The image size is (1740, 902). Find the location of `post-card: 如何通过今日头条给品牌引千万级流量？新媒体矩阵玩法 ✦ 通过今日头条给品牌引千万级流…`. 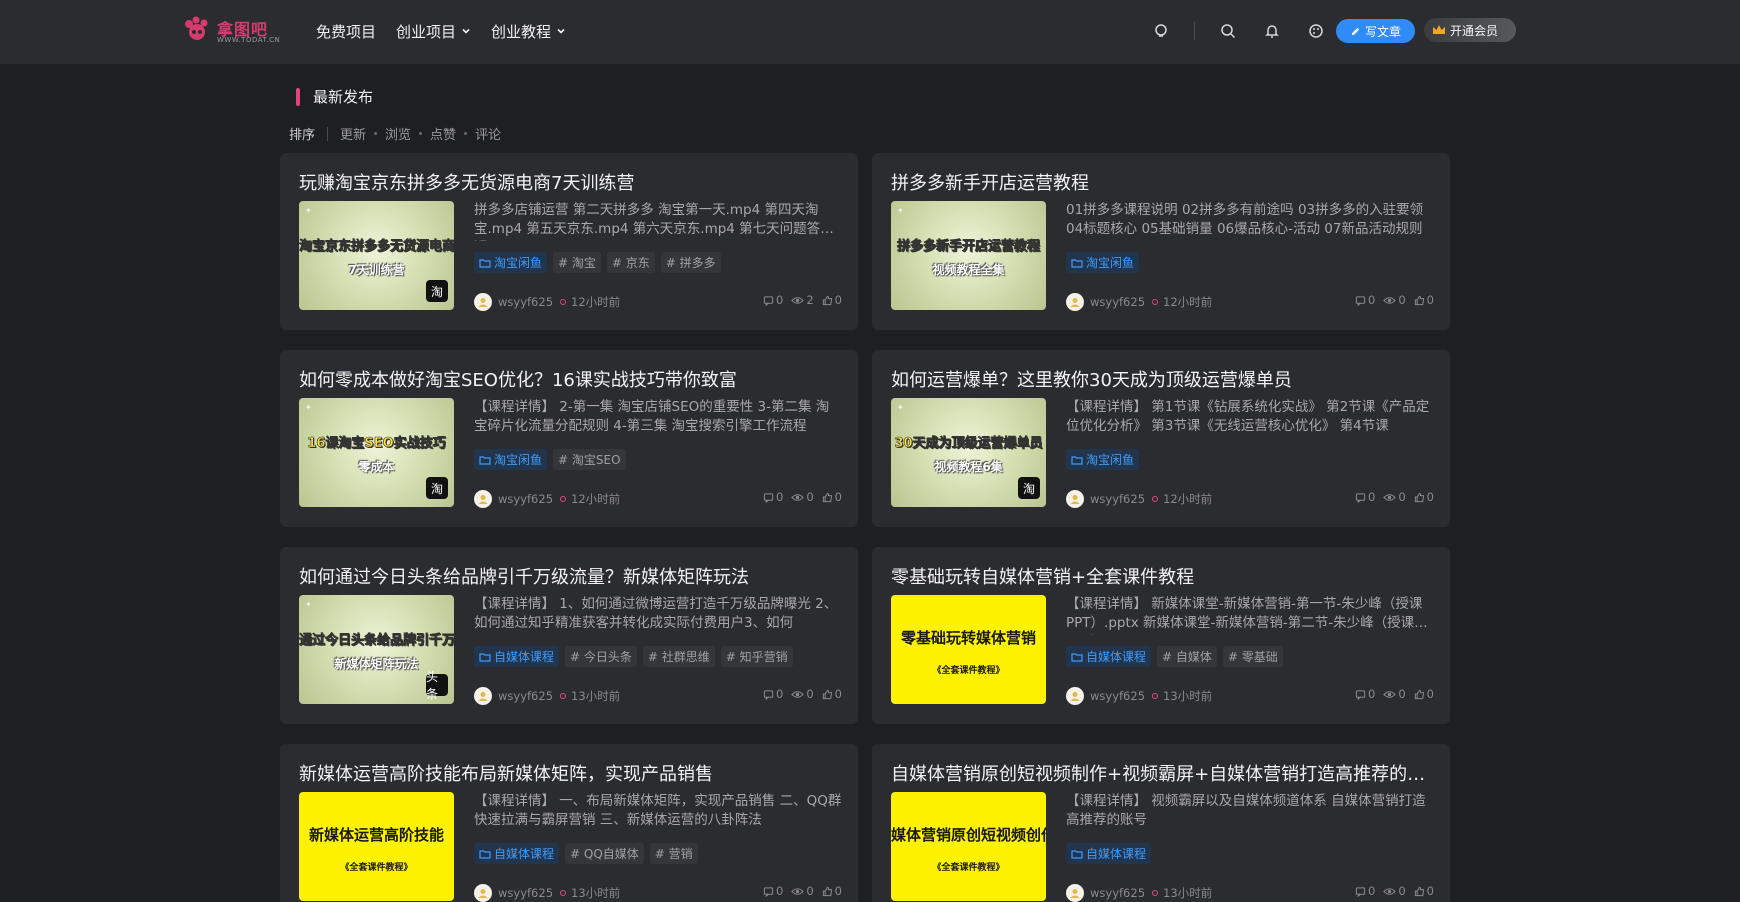

post-card: 如何通过今日头条给品牌引千万级流量？新媒体矩阵玩法 ✦ 通过今日头条给品牌引千万级流… is located at coordinates (569, 635).